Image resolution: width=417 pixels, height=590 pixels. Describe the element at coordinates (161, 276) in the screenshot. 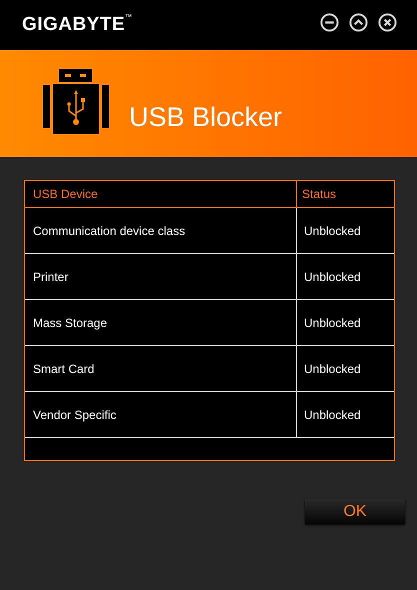

I see `table-cell: Printer` at that location.